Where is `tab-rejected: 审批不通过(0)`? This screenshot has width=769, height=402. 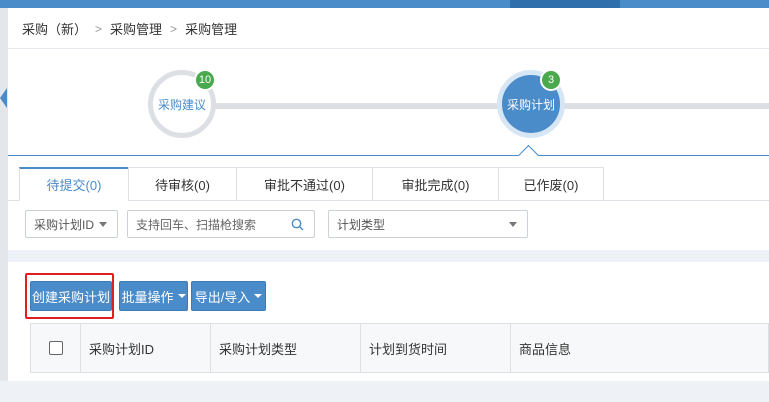 tab-rejected: 审批不通过(0) is located at coordinates (304, 184).